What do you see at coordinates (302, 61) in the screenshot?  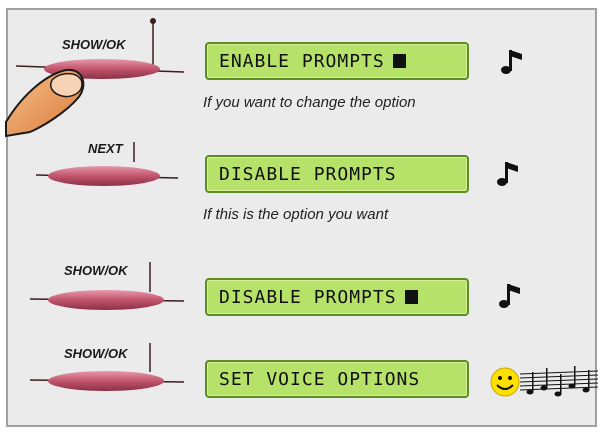 I see `lcd-text: ENABLE PROMPTS` at bounding box center [302, 61].